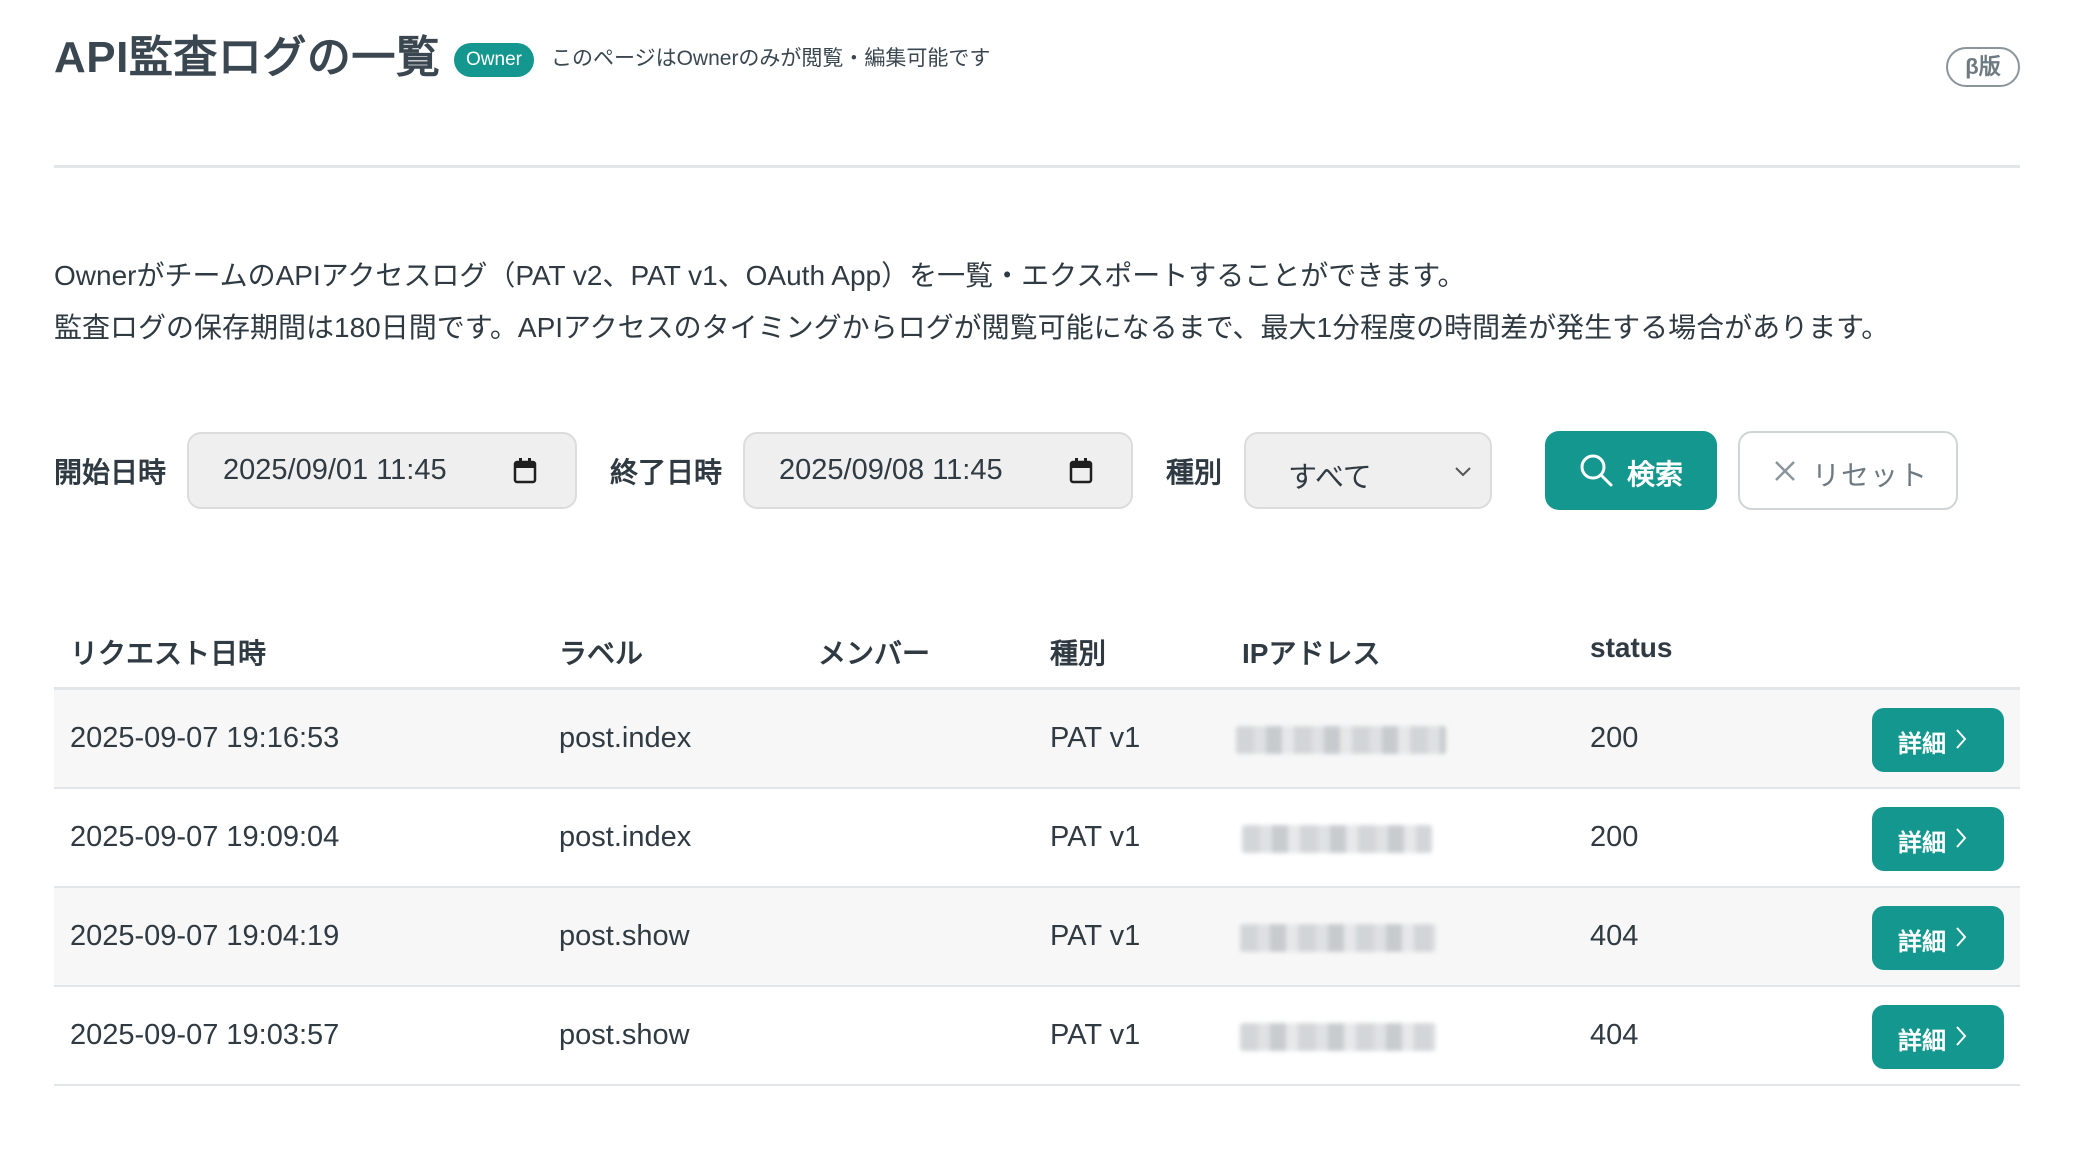 The image size is (2088, 1166). Describe the element at coordinates (205, 738) in the screenshot. I see `cell-datetime: 2025-09-07 19:16:53` at that location.